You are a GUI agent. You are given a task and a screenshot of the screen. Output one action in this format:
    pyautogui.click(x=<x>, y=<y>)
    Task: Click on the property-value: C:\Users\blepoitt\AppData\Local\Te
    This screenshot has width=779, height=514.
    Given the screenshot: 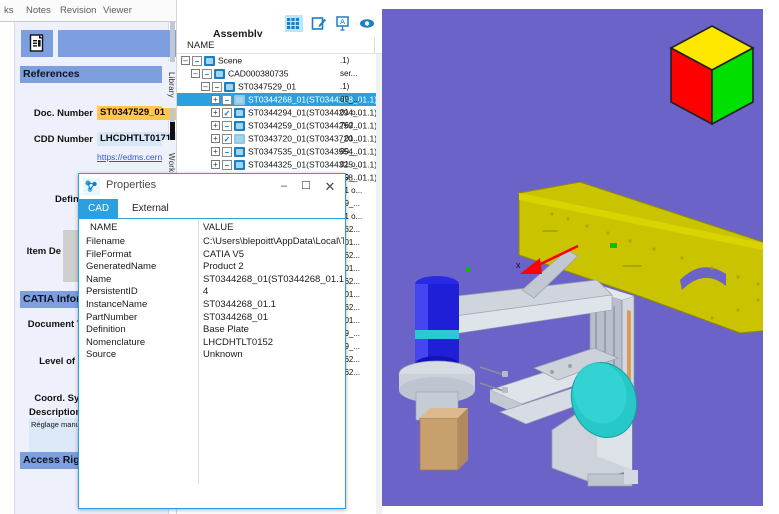 What is the action you would take?
    pyautogui.click(x=273, y=241)
    